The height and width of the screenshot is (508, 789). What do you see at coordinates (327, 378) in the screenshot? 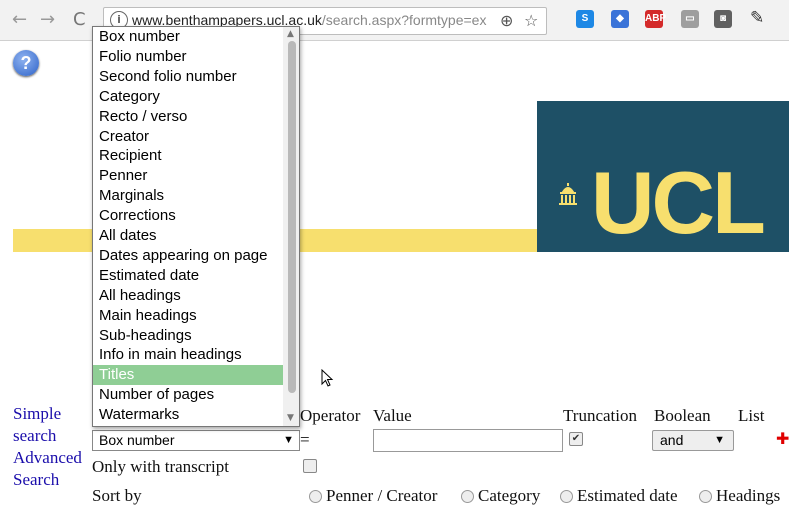
I see `mouse-cursor-icon` at bounding box center [327, 378].